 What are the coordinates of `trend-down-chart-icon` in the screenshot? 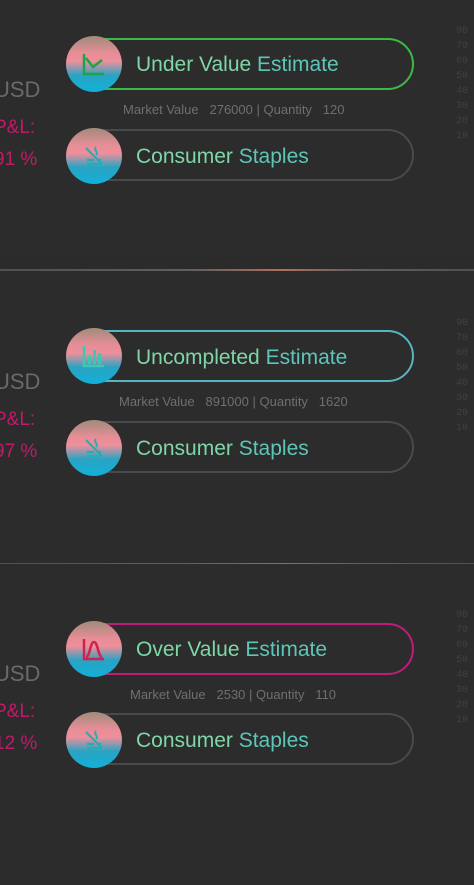 It's located at (93, 65).